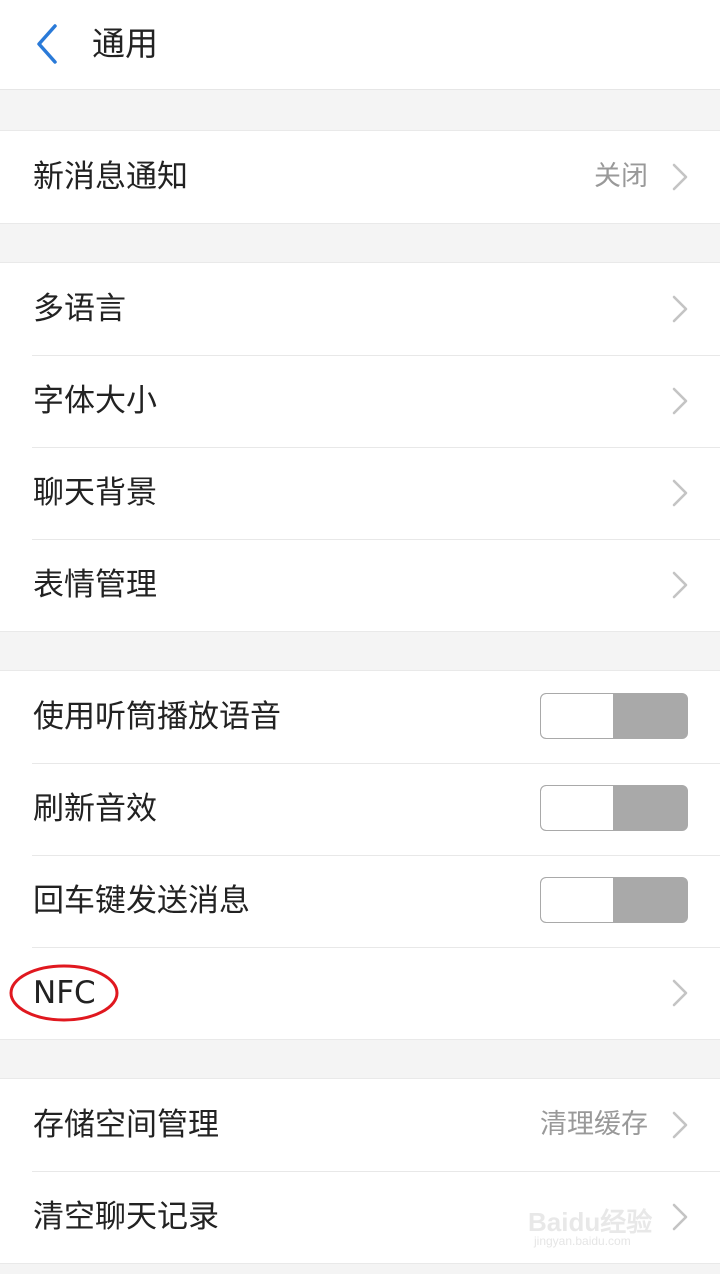  What do you see at coordinates (614, 808) in the screenshot?
I see `refresh-sound-toggle` at bounding box center [614, 808].